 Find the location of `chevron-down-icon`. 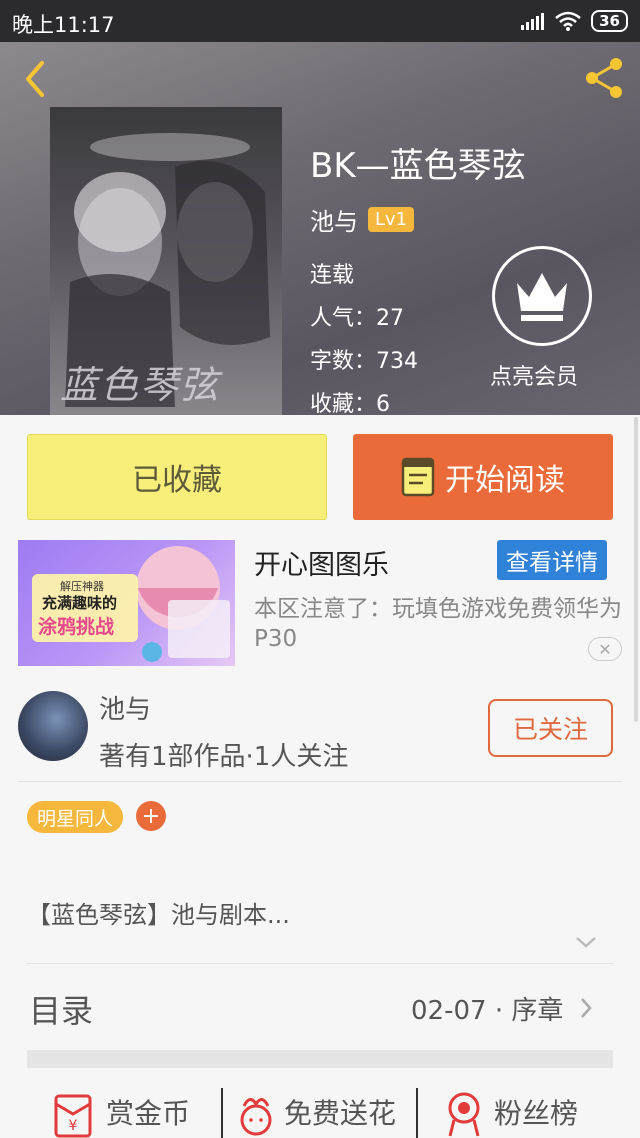

chevron-down-icon is located at coordinates (586, 942).